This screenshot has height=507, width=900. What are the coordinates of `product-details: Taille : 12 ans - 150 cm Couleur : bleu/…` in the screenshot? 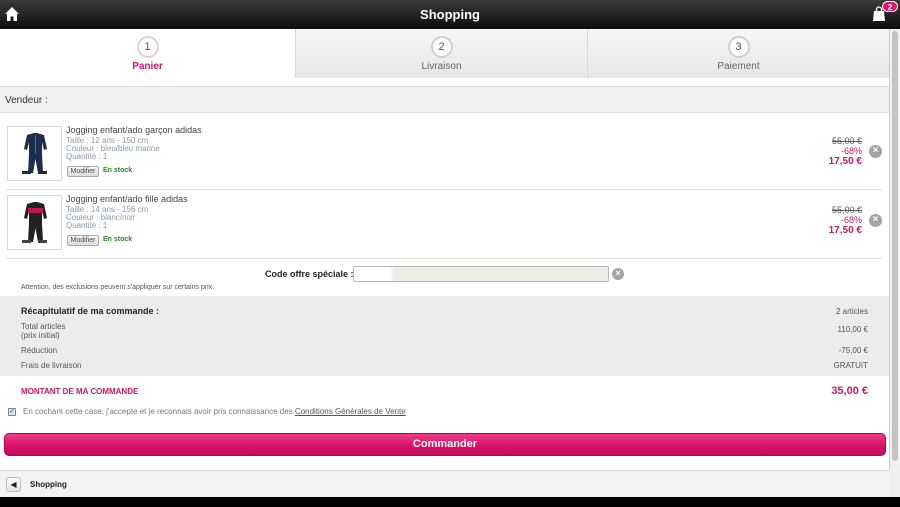 It's located at (113, 149).